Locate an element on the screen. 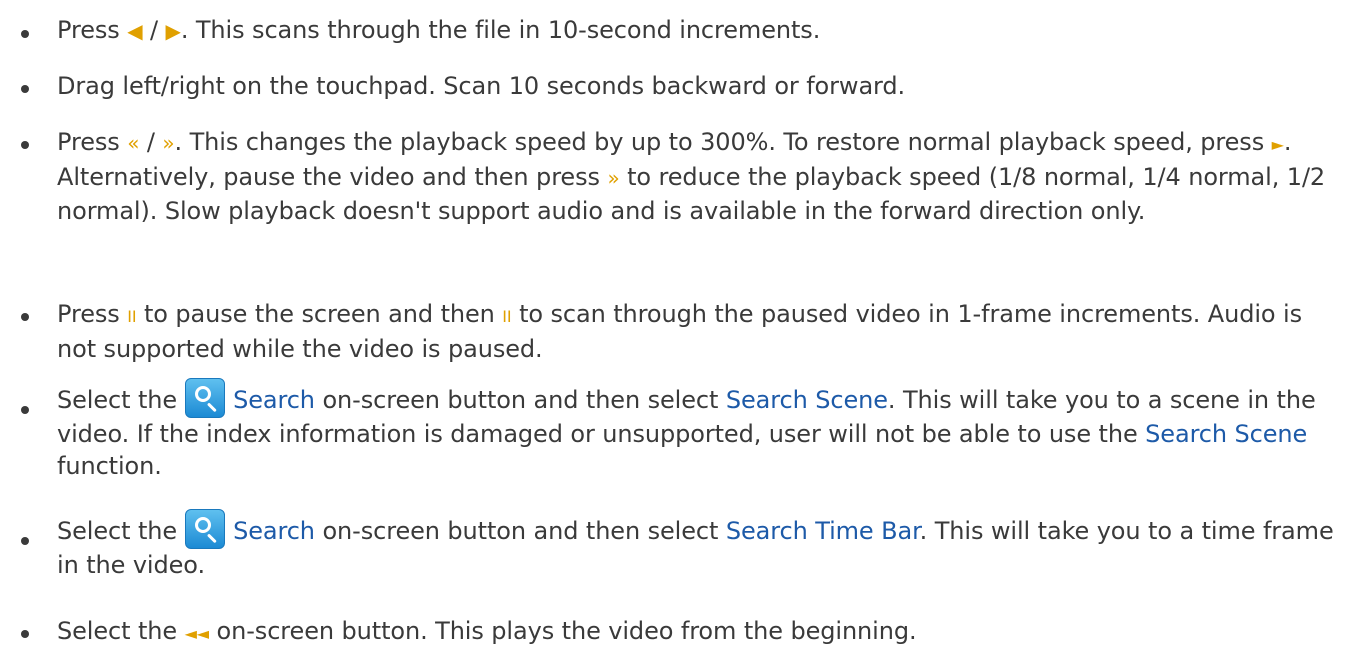 The image size is (1359, 659). pause-icon: II is located at coordinates (507, 316).